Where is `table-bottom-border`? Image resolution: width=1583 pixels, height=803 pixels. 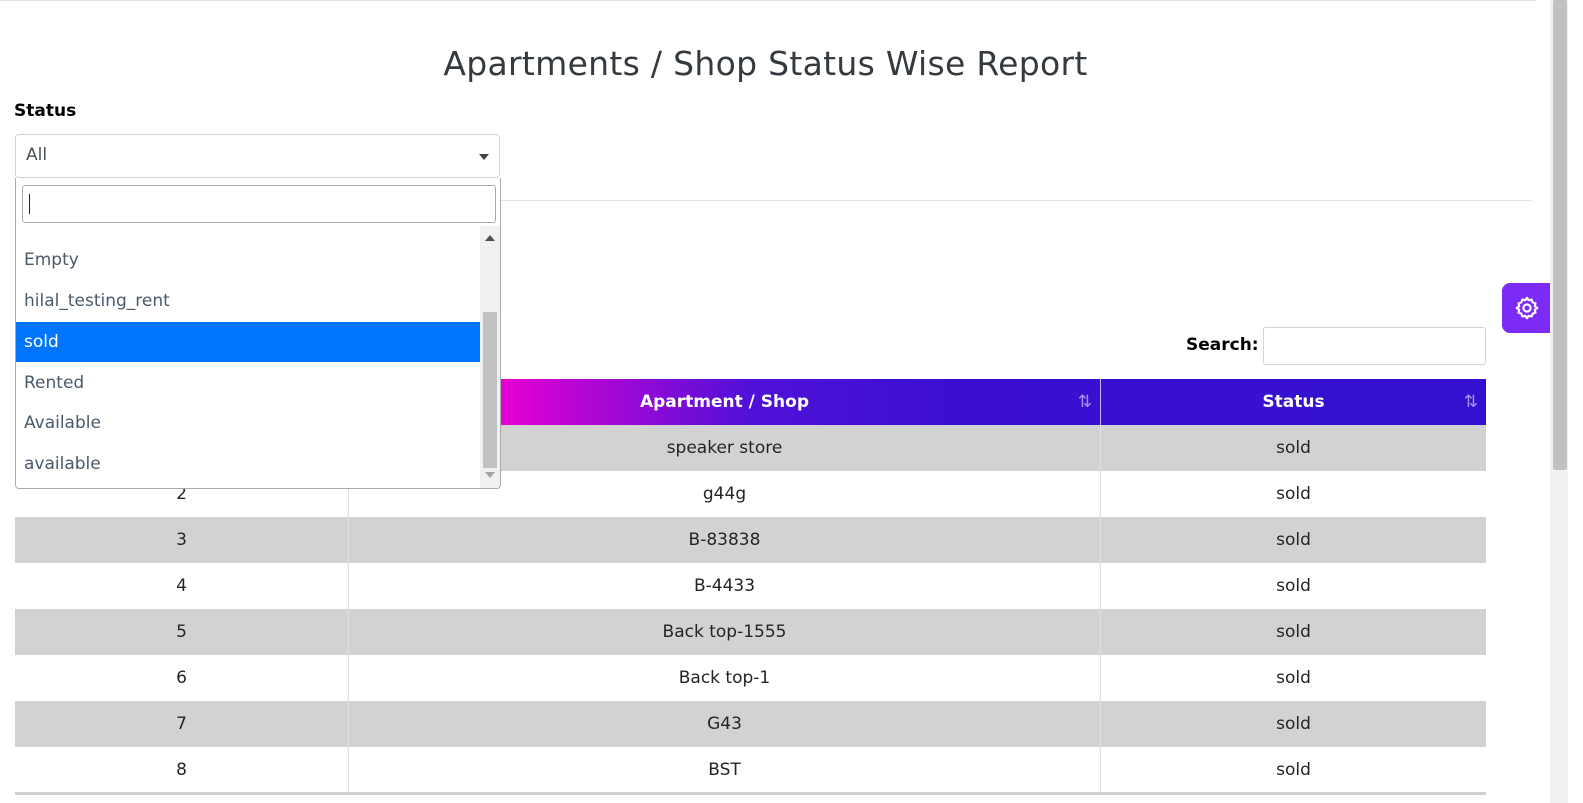
table-bottom-border is located at coordinates (750, 793).